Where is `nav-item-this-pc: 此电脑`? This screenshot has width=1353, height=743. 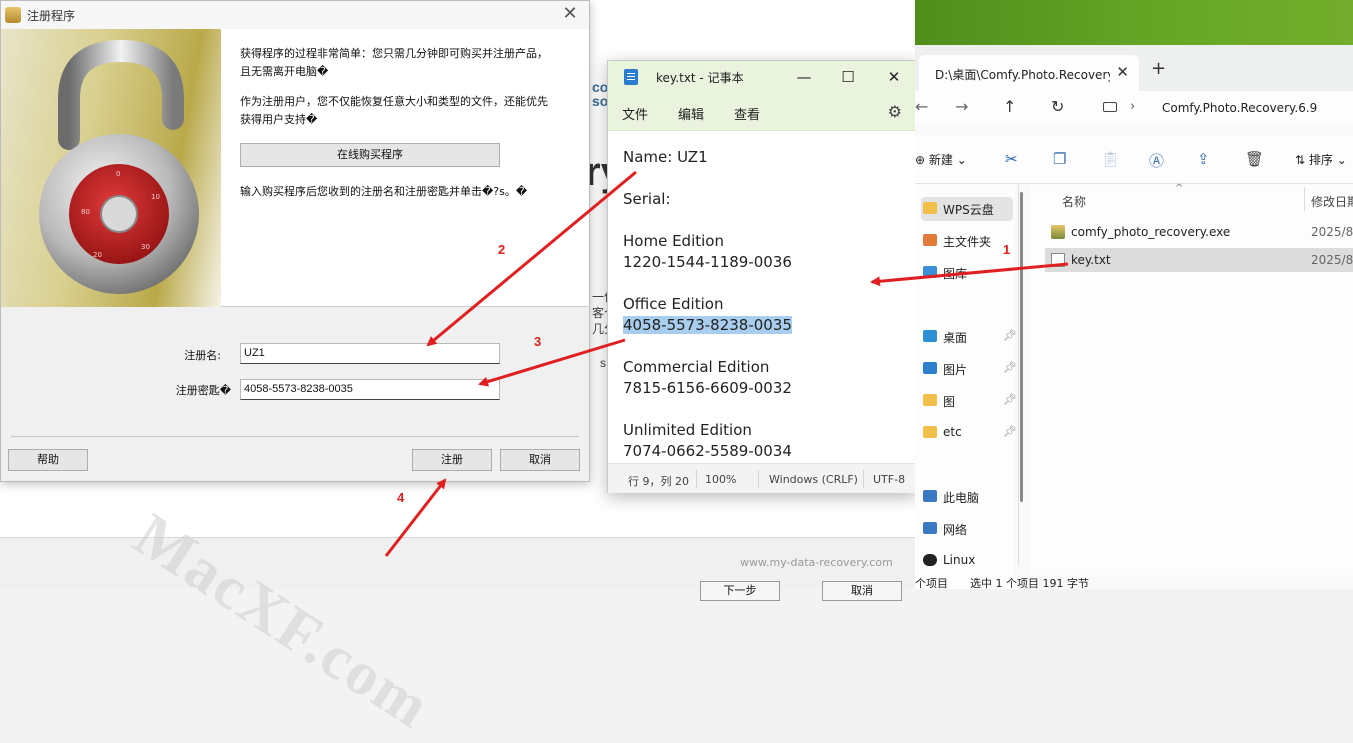
nav-item-this-pc: 此电脑 is located at coordinates (967, 497).